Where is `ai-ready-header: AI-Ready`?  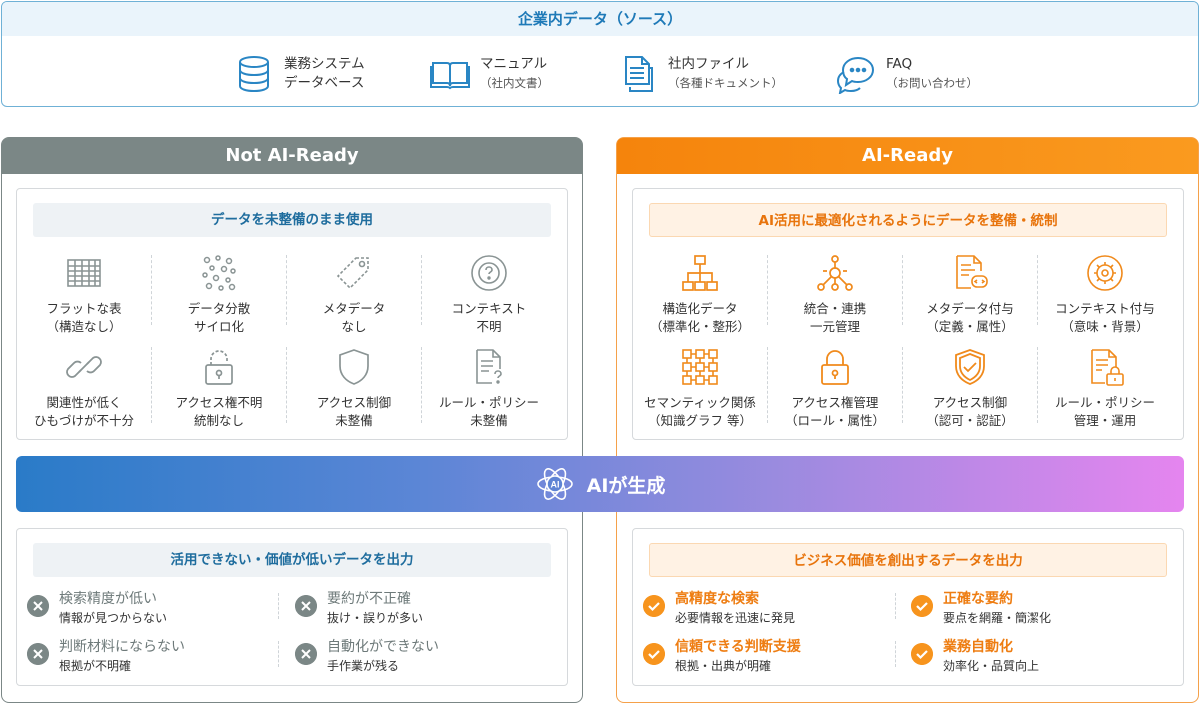 ai-ready-header: AI-Ready is located at coordinates (907, 156).